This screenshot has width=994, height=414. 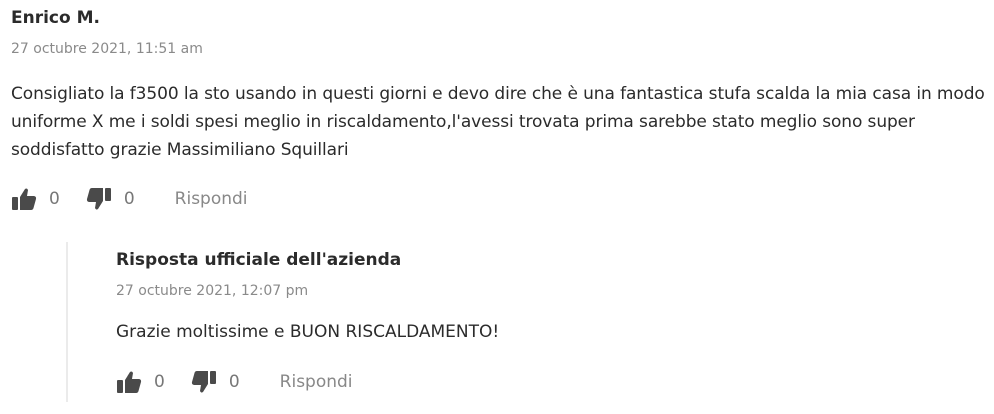 I want to click on reply-like-button: 0, so click(x=140, y=382).